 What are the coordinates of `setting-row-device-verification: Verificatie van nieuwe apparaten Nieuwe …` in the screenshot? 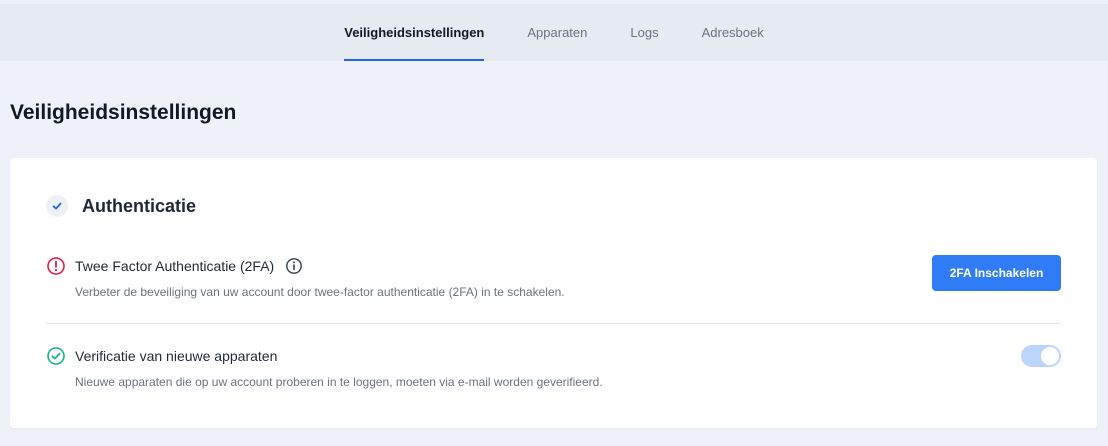 It's located at (553, 367).